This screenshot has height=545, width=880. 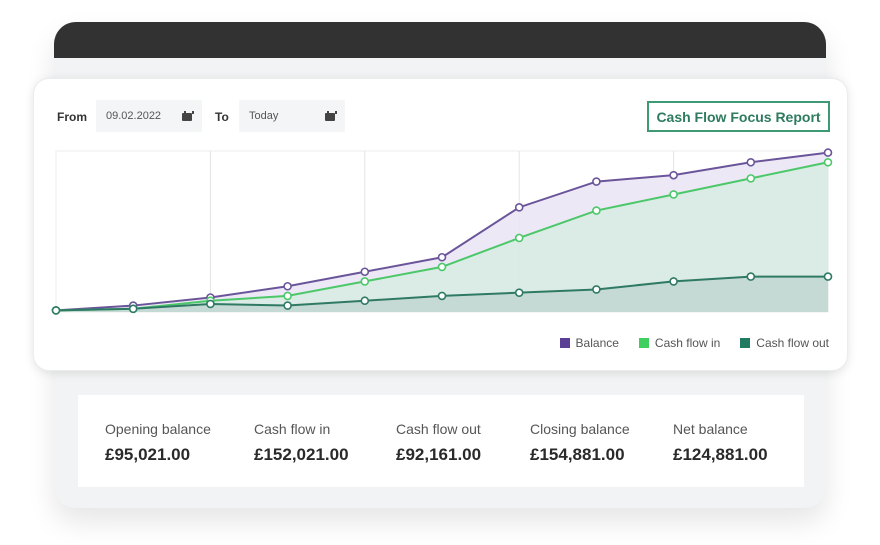 What do you see at coordinates (158, 443) in the screenshot?
I see `summary-opening-balance: Opening balance £95,021.00` at bounding box center [158, 443].